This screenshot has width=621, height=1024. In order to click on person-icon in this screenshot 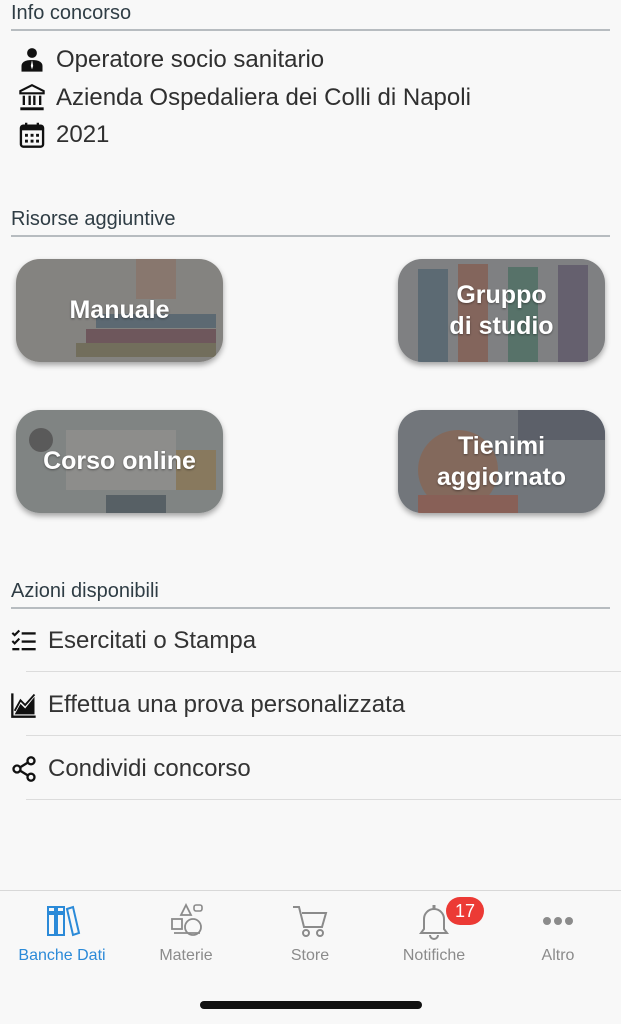, I will do `click(32, 60)`.